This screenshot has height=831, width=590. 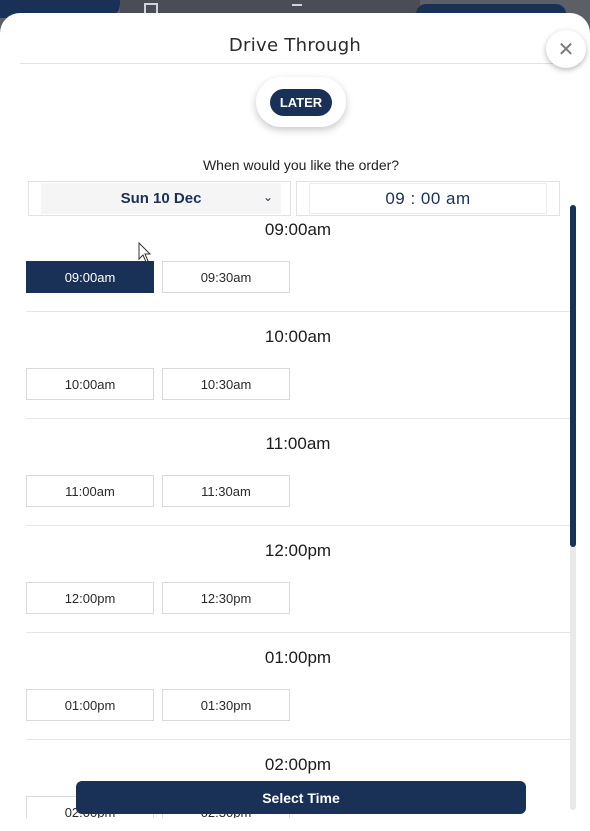 What do you see at coordinates (226, 705) in the screenshot?
I see `time-slot-button: 01:30pm` at bounding box center [226, 705].